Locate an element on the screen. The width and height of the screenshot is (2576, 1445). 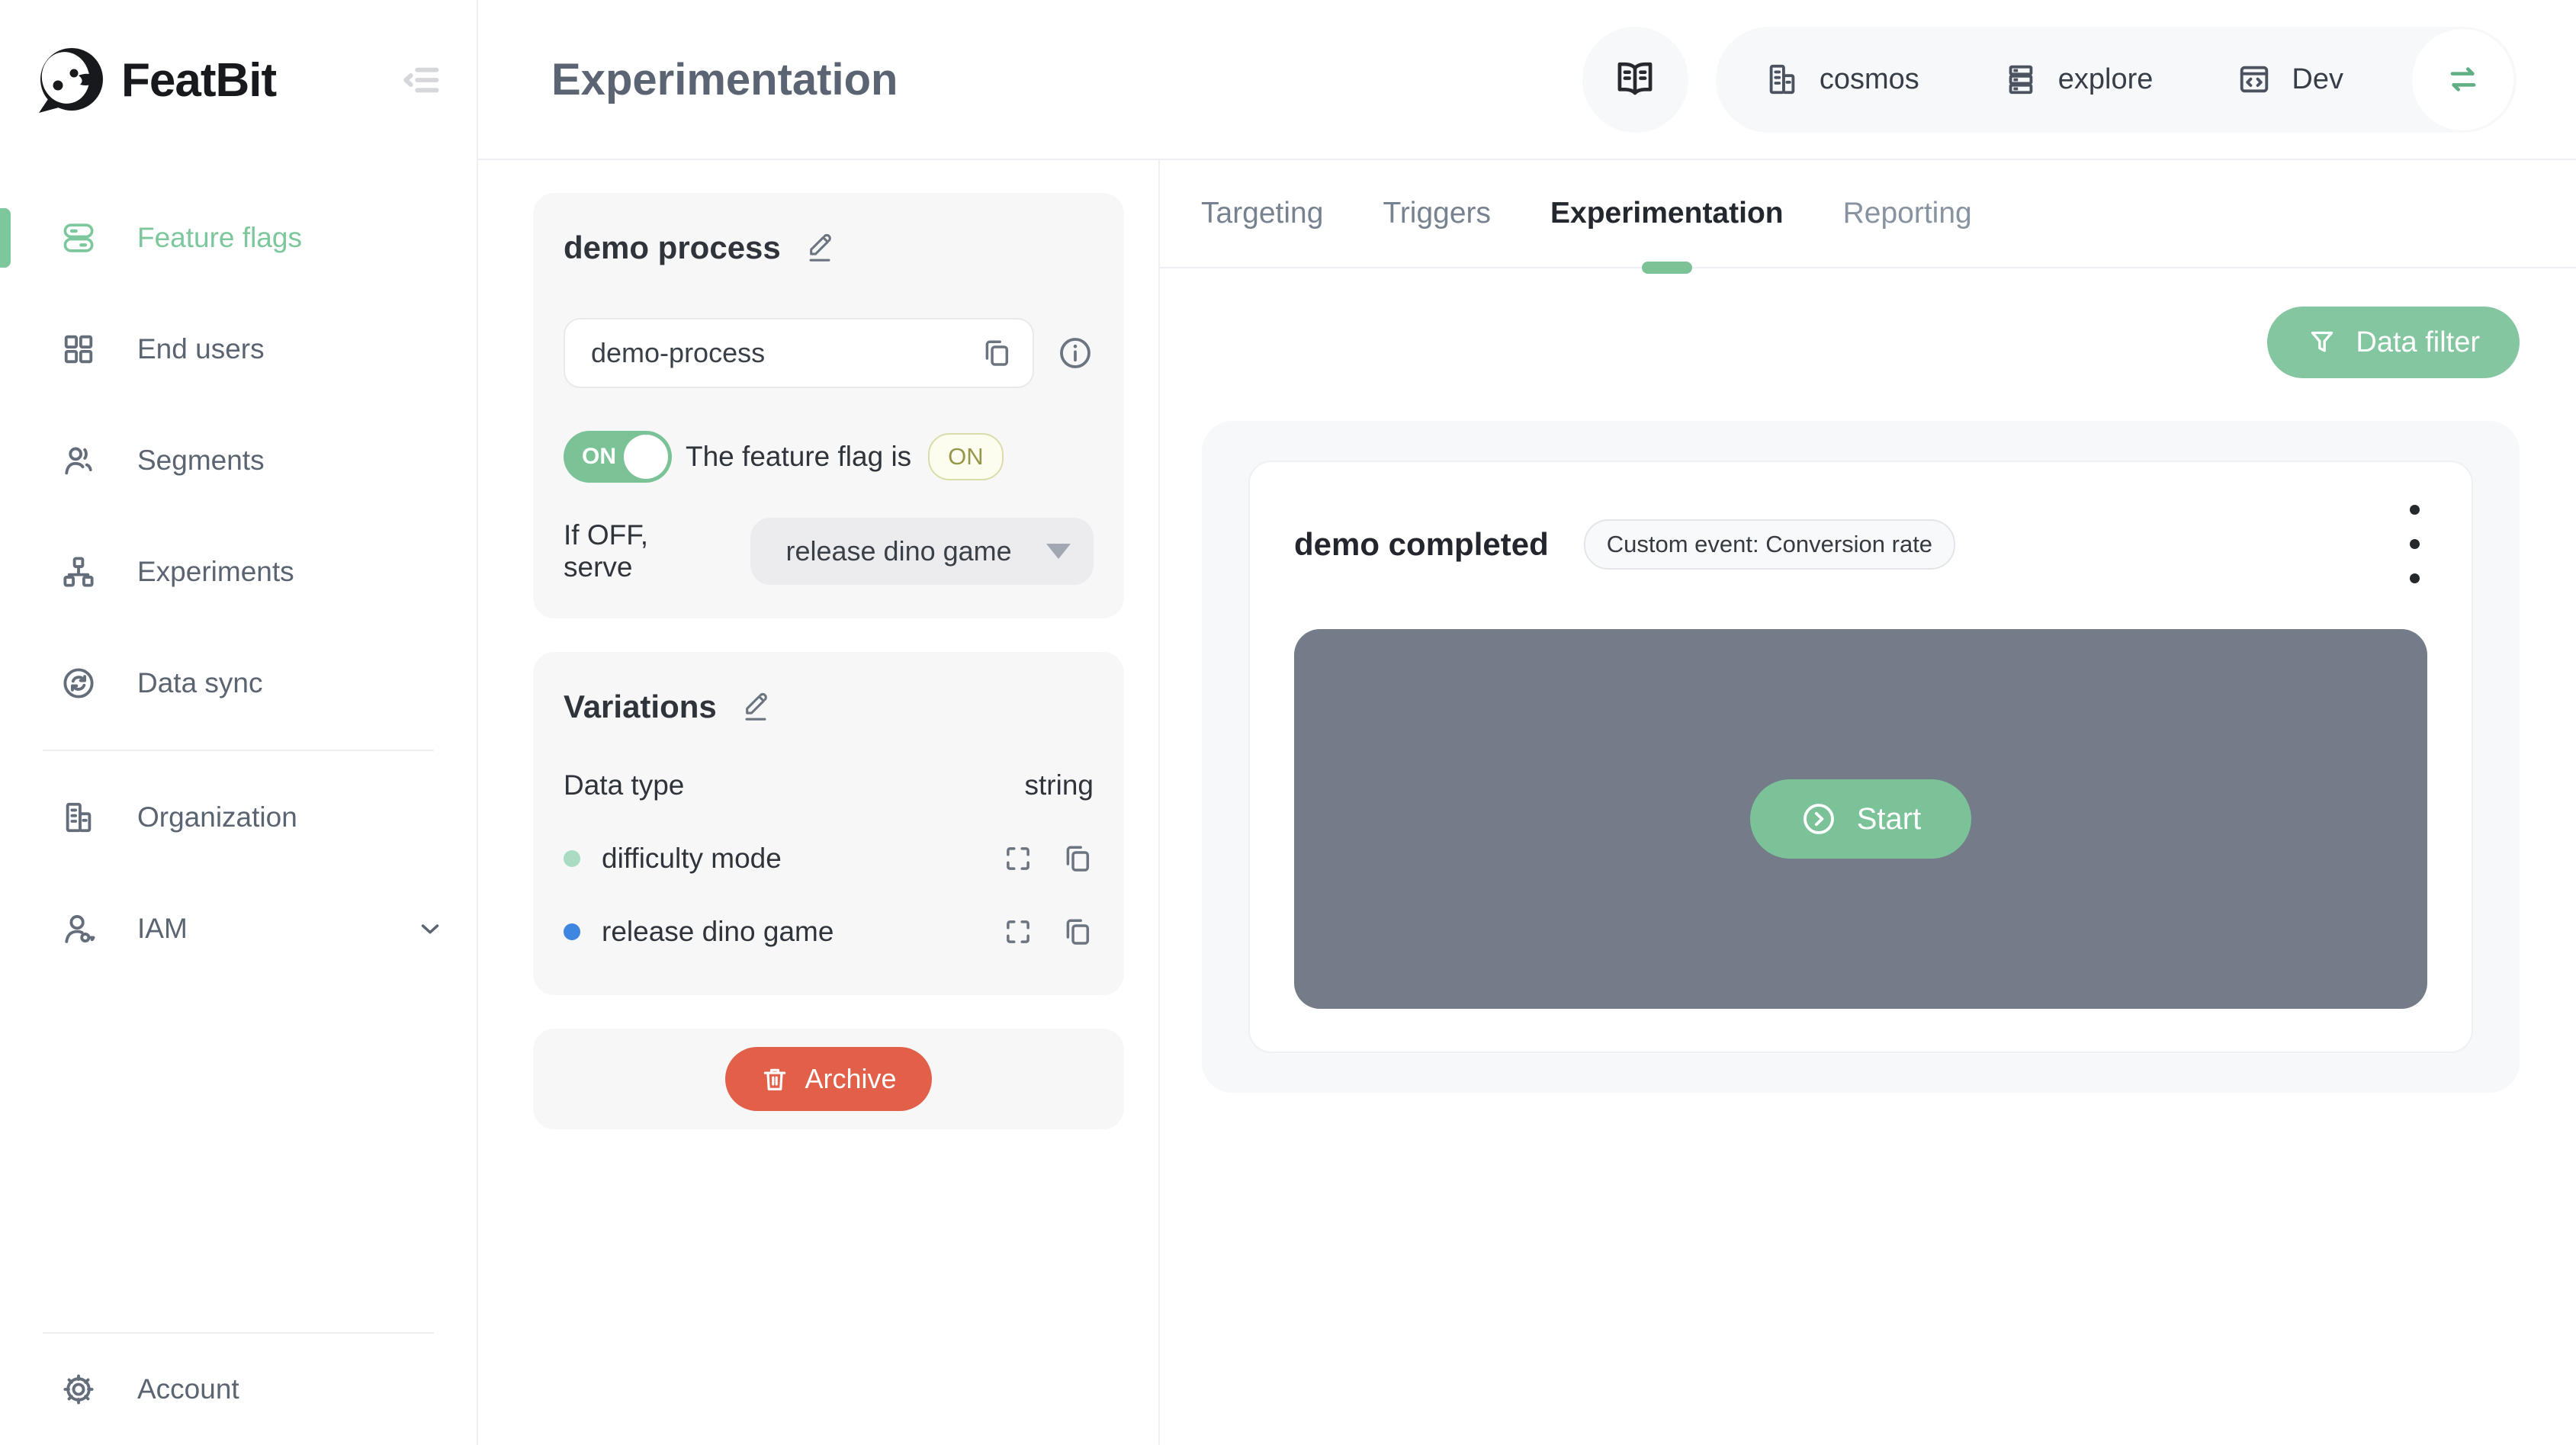
experiments-icon is located at coordinates (78, 571).